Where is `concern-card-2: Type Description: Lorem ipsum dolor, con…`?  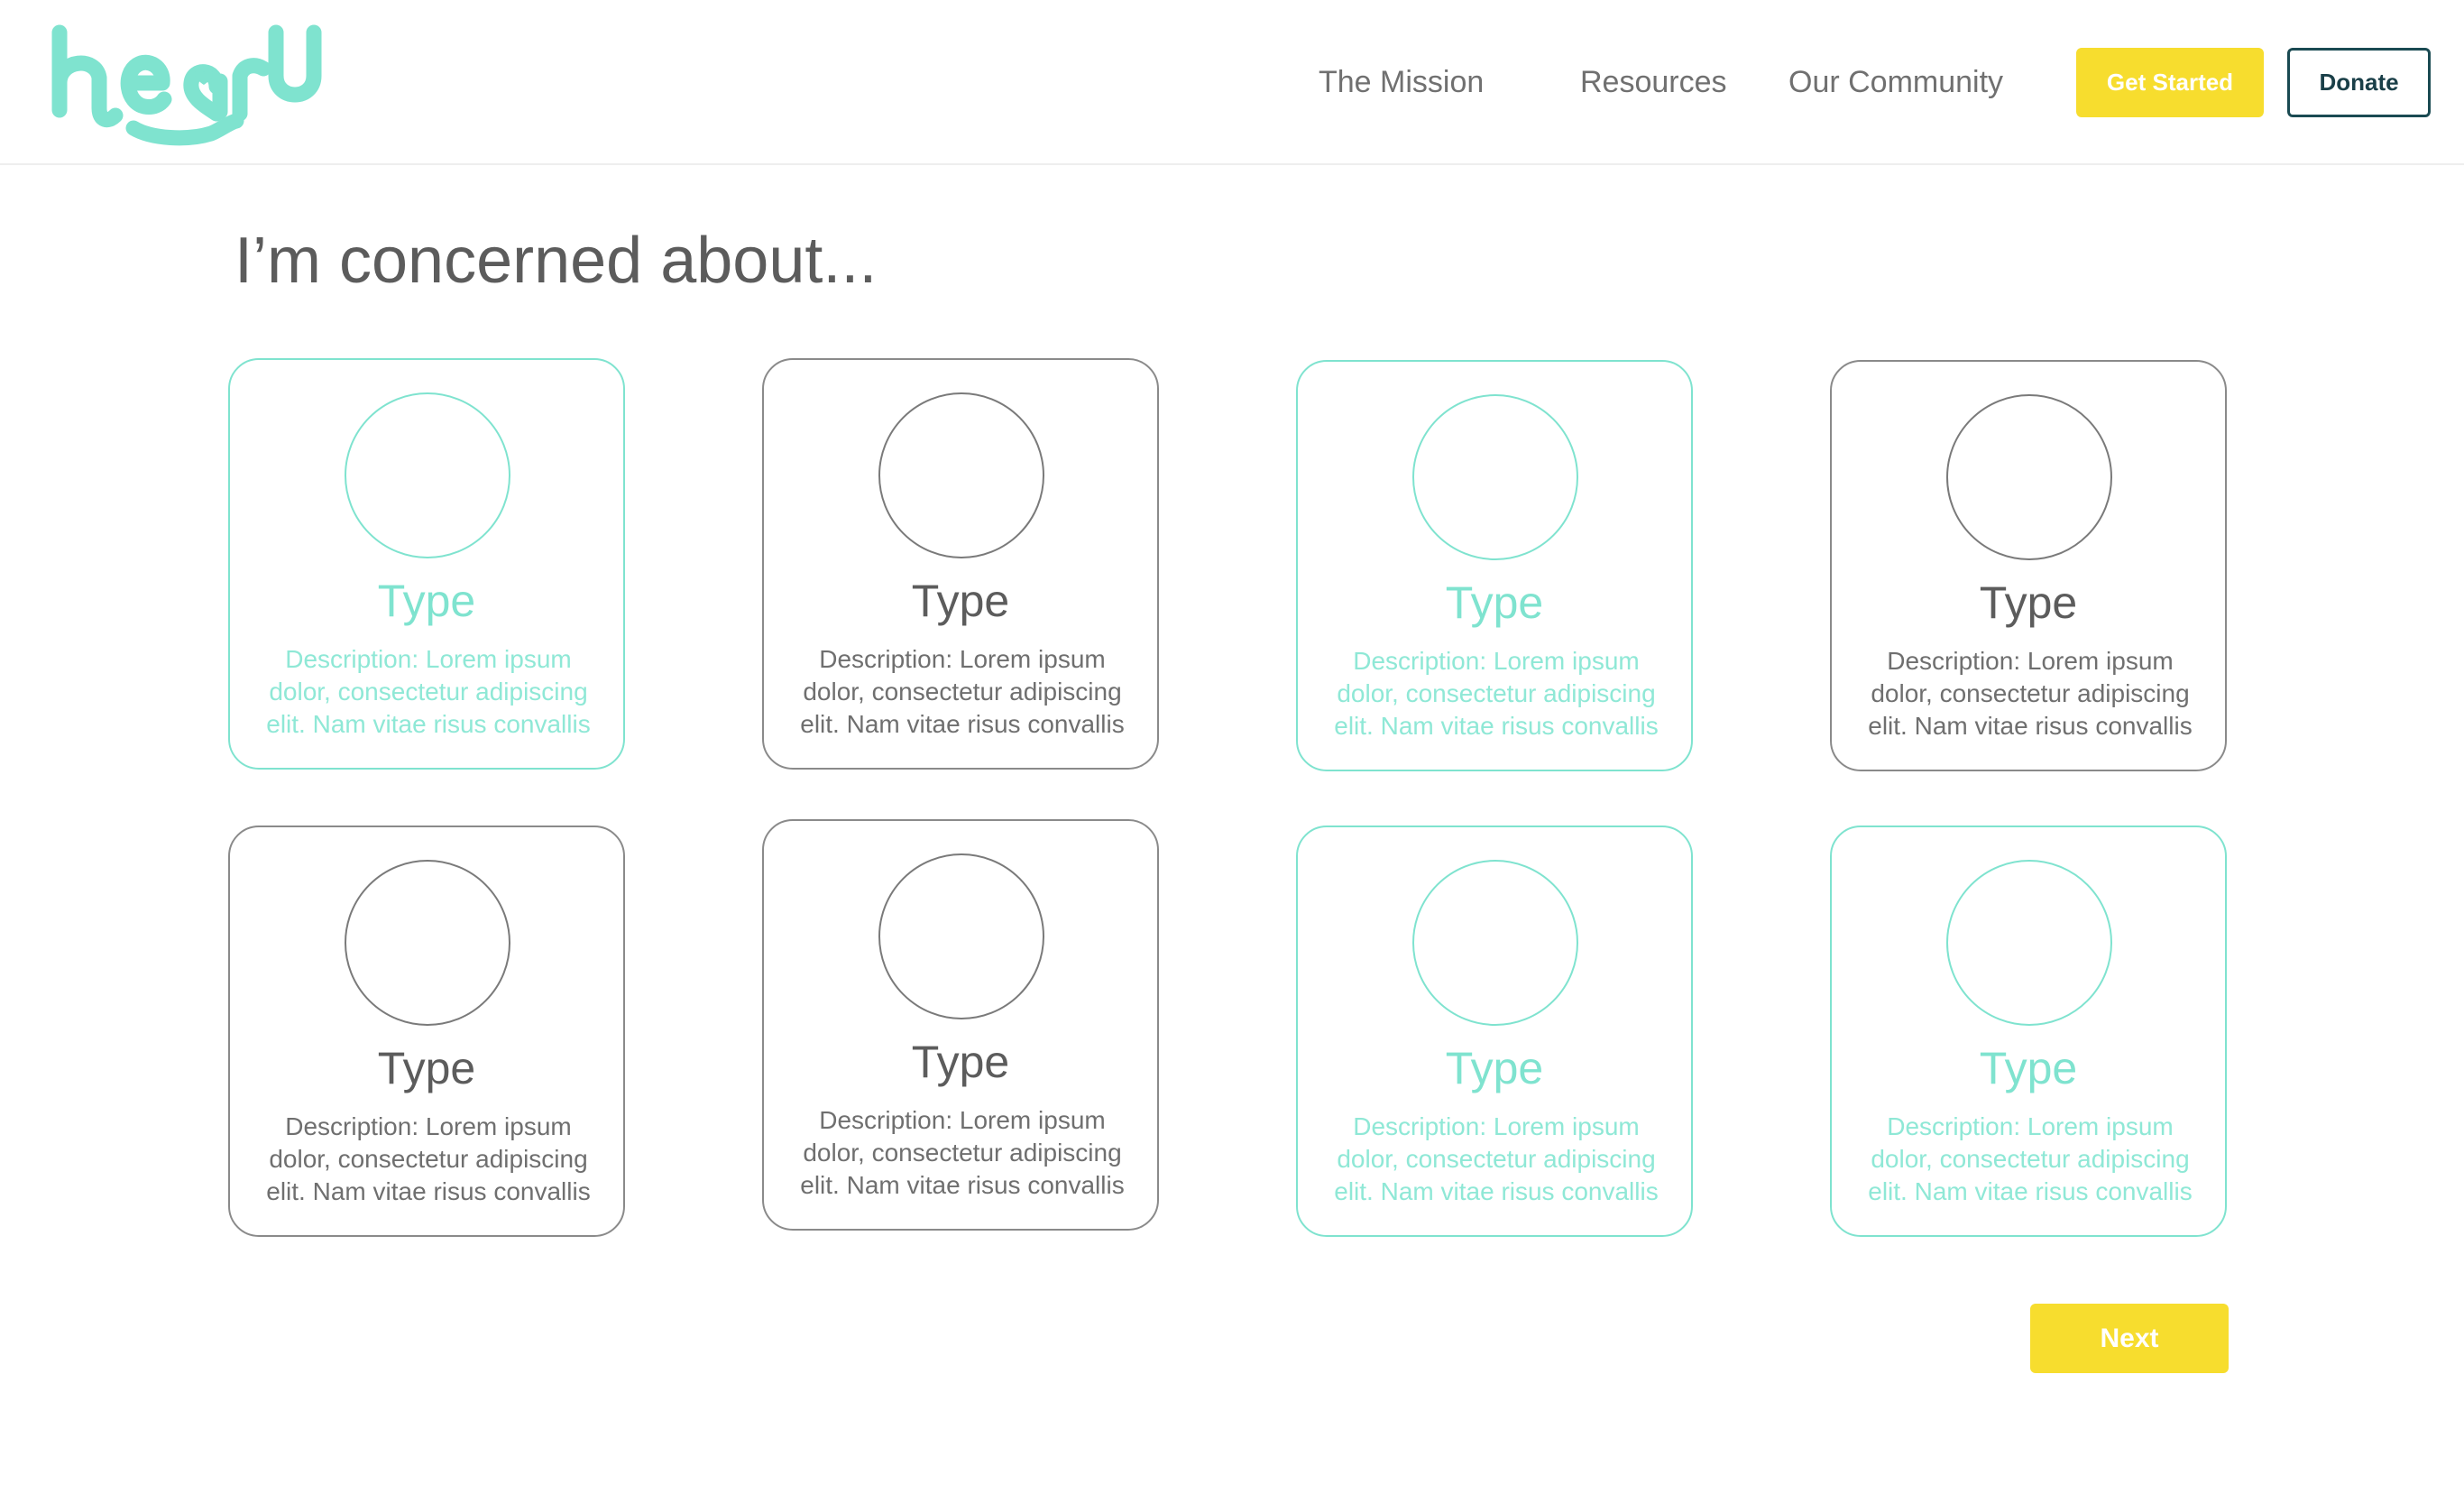 concern-card-2: Type Description: Lorem ipsum dolor, con… is located at coordinates (960, 564).